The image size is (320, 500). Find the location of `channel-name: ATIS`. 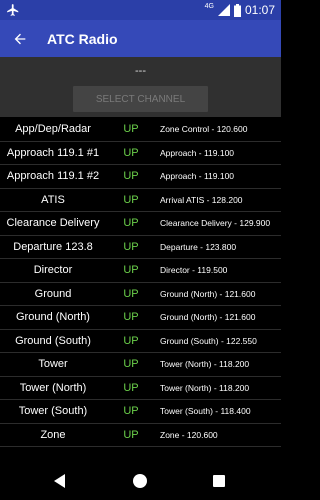

channel-name: ATIS is located at coordinates (53, 199).